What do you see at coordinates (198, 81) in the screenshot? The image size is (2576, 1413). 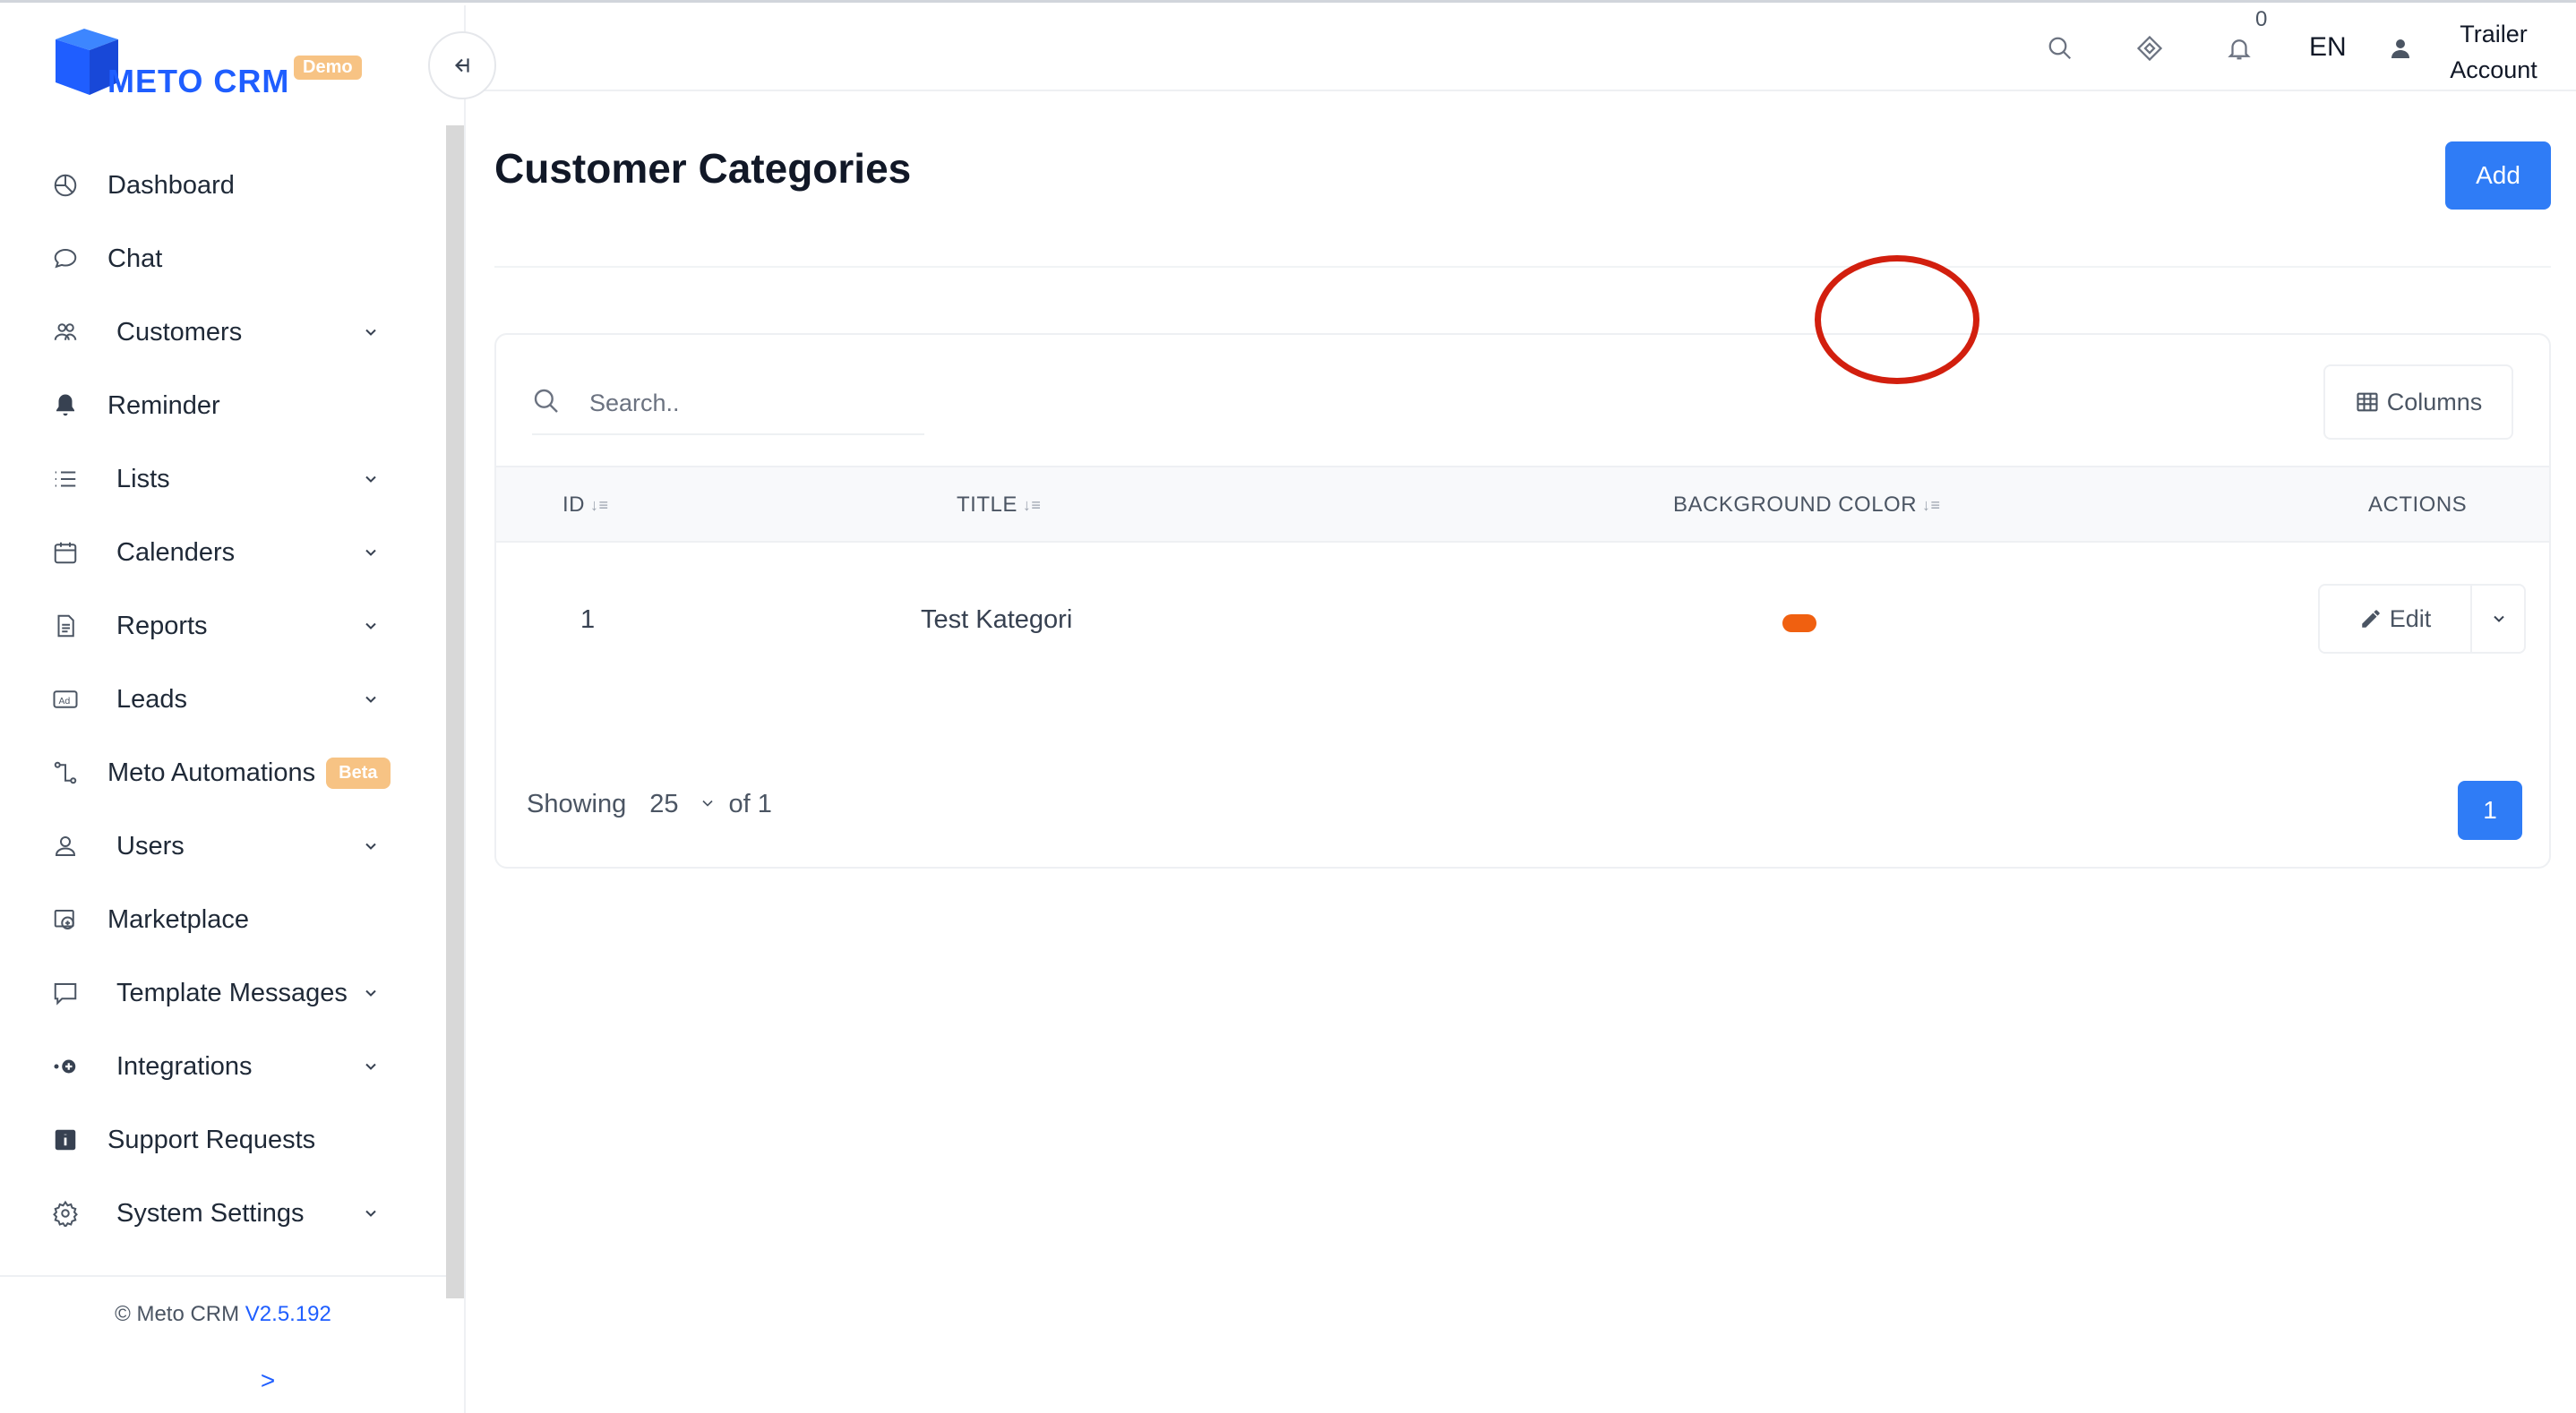 I see `logo-text: METO CRM` at bounding box center [198, 81].